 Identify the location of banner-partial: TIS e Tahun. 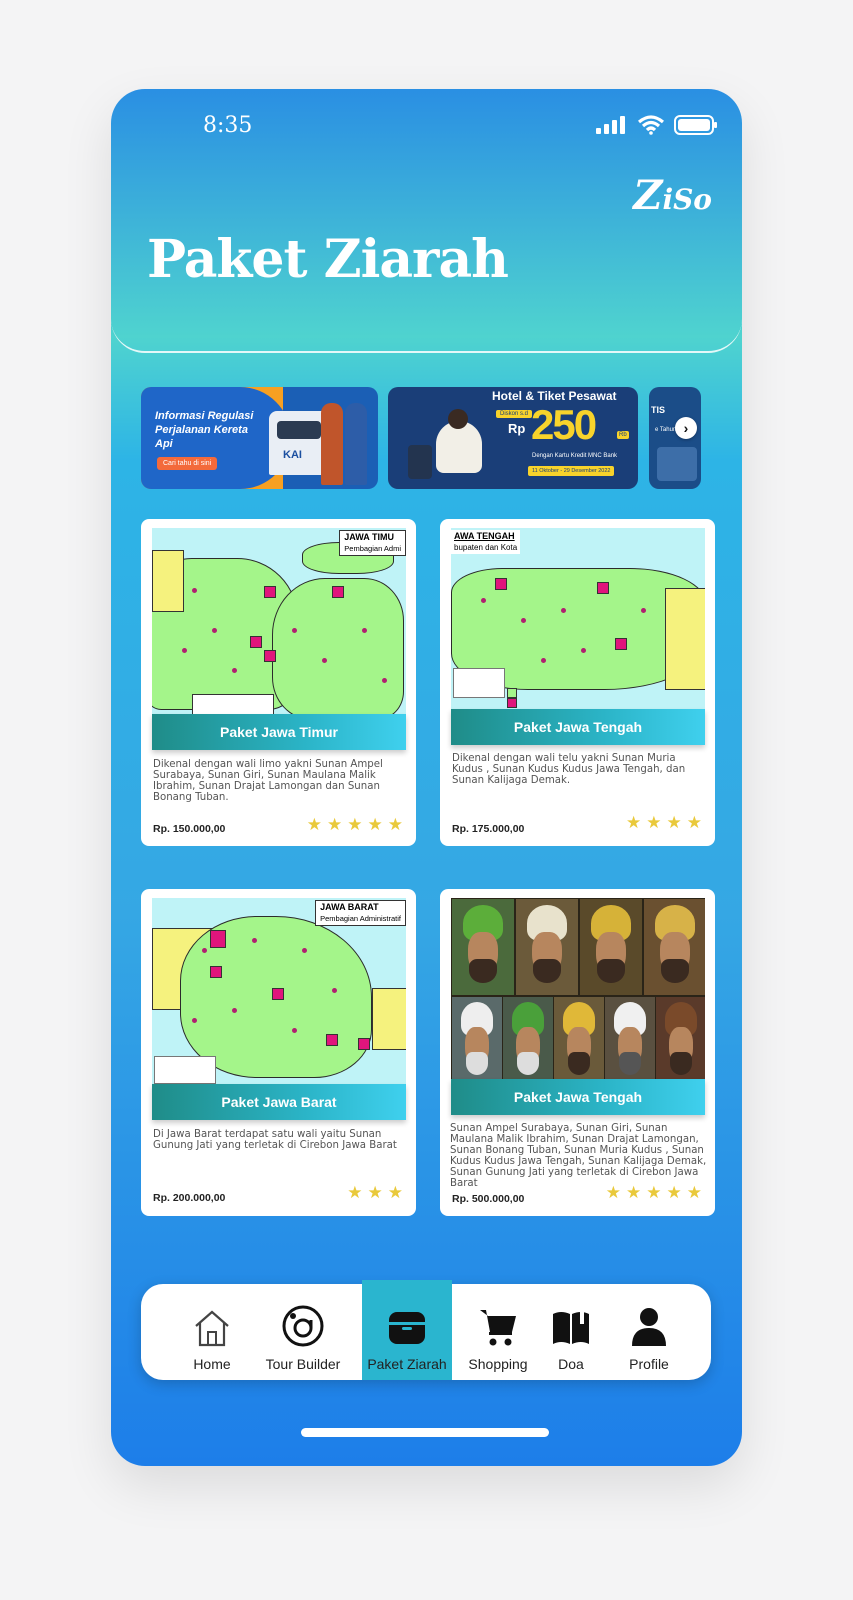
(675, 438).